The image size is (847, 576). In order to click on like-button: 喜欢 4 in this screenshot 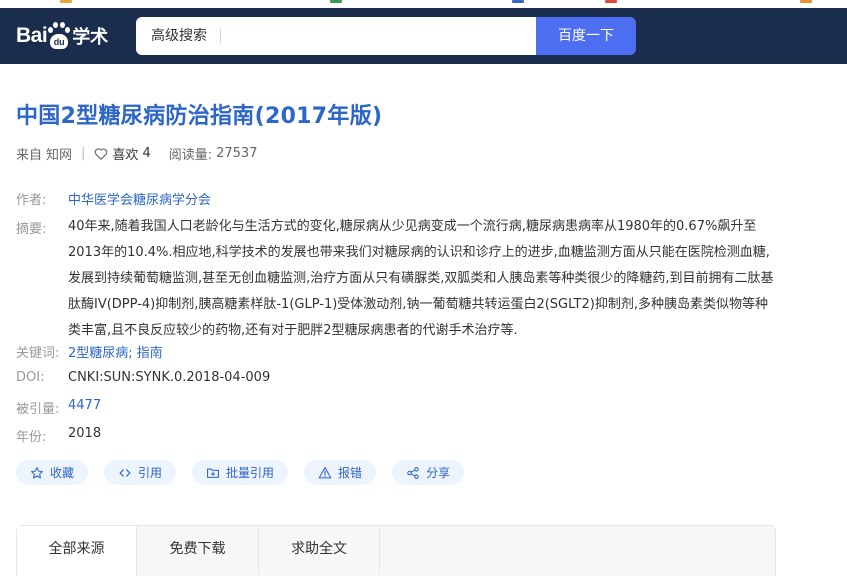, I will do `click(122, 153)`.